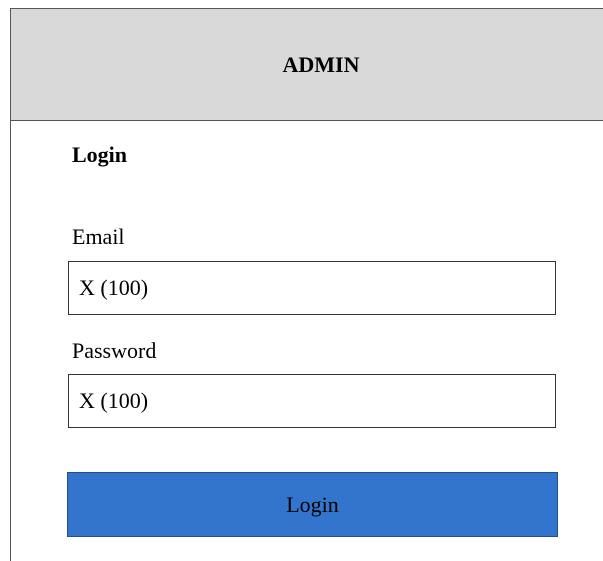 Image resolution: width=603 pixels, height=561 pixels. Describe the element at coordinates (312, 401) in the screenshot. I see `password-field: X (100)` at that location.